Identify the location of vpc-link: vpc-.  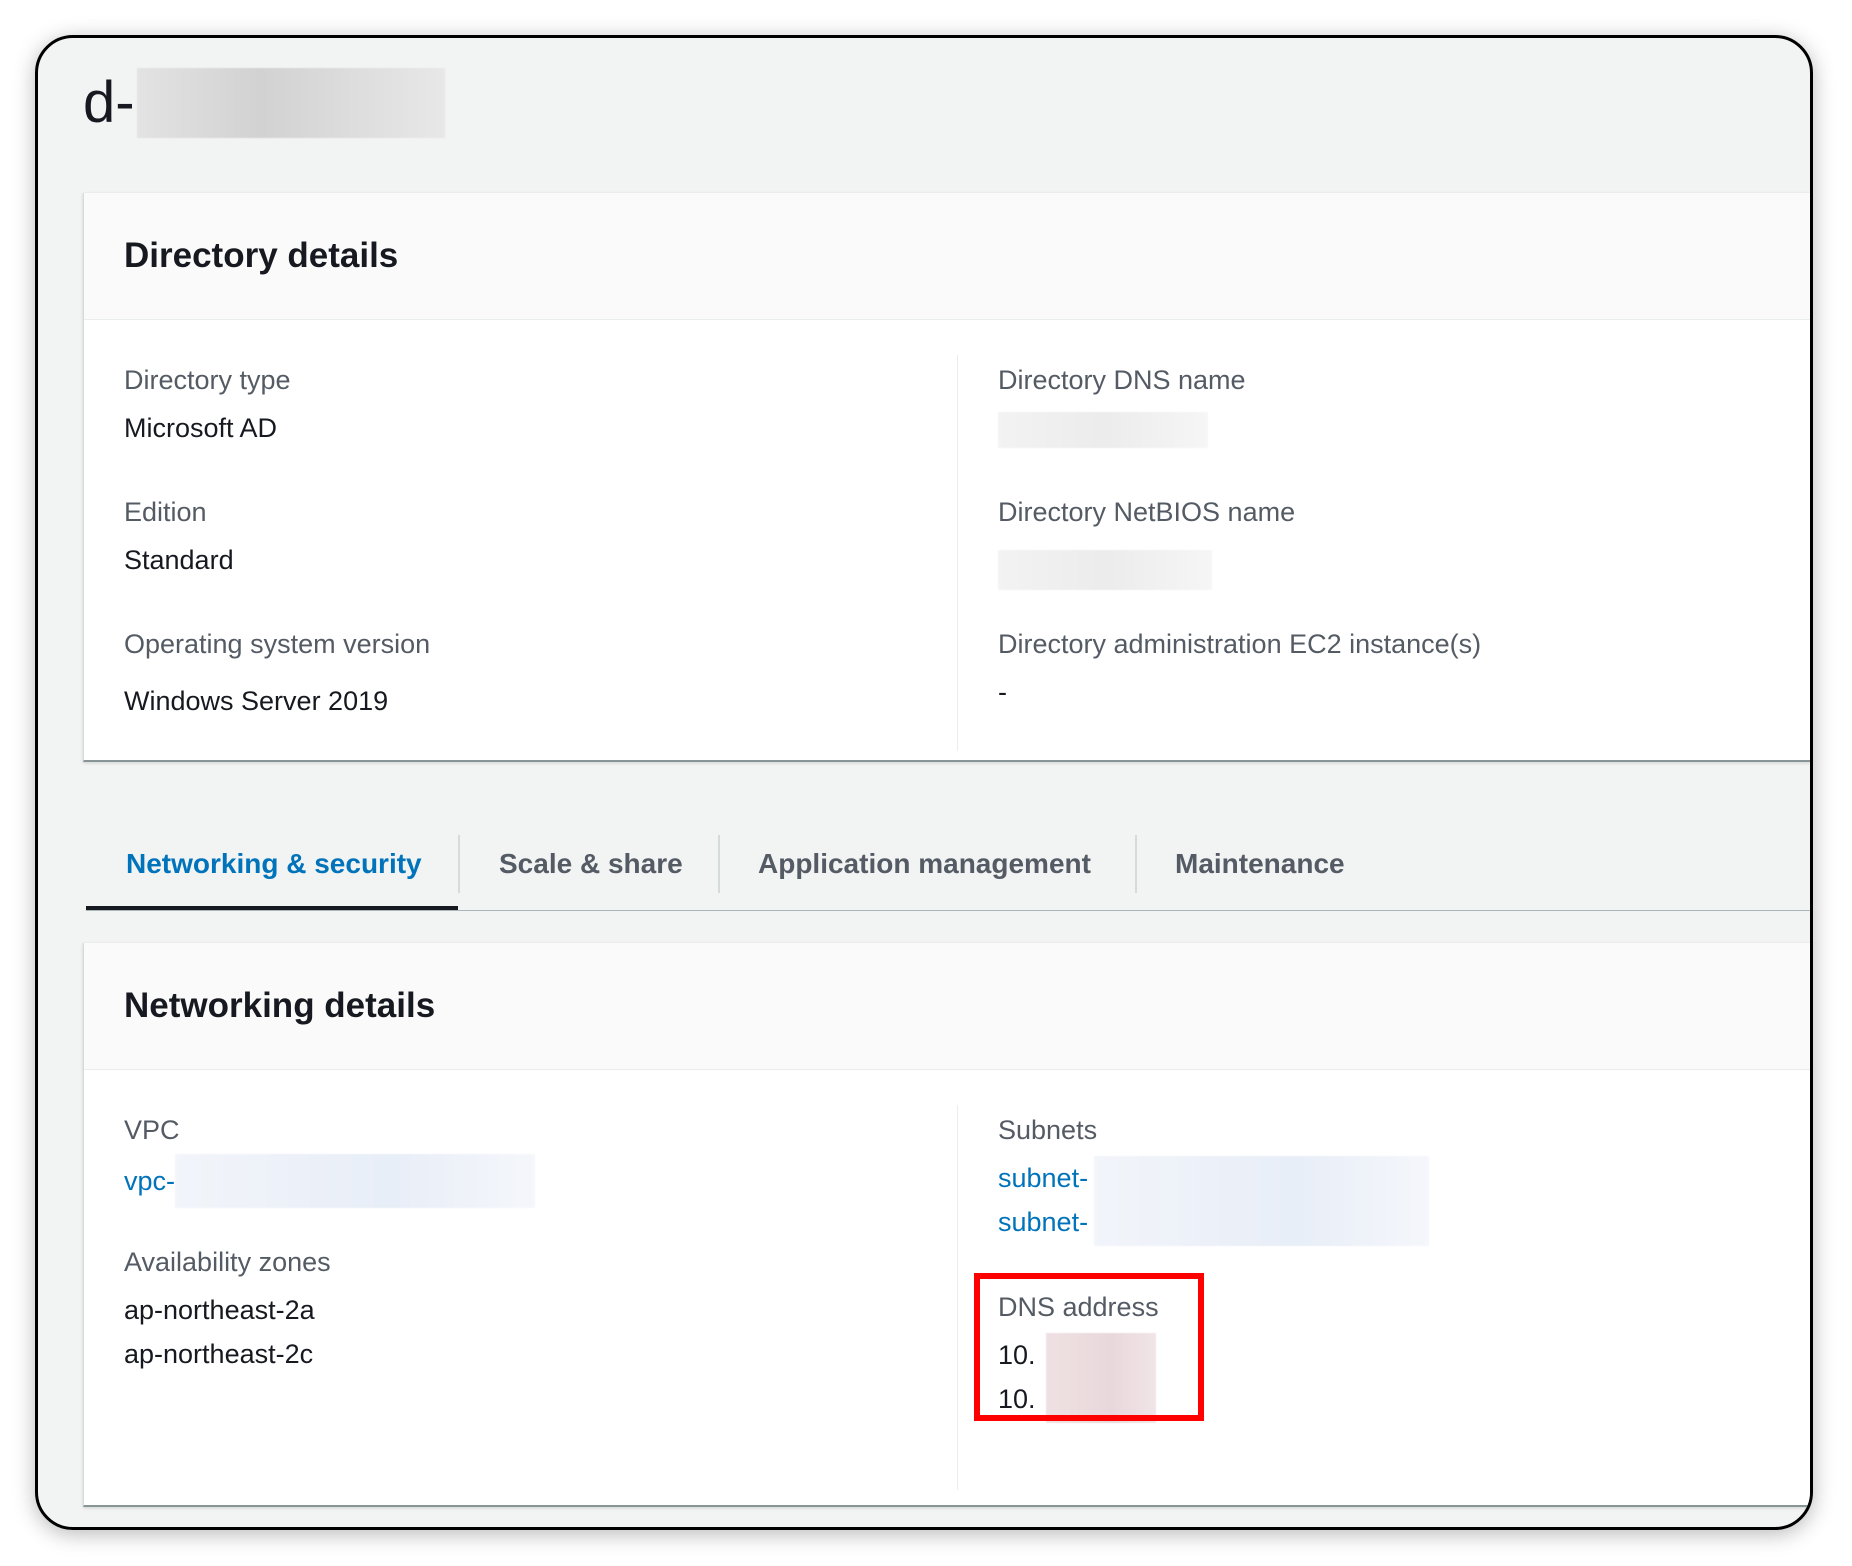
(330, 1181).